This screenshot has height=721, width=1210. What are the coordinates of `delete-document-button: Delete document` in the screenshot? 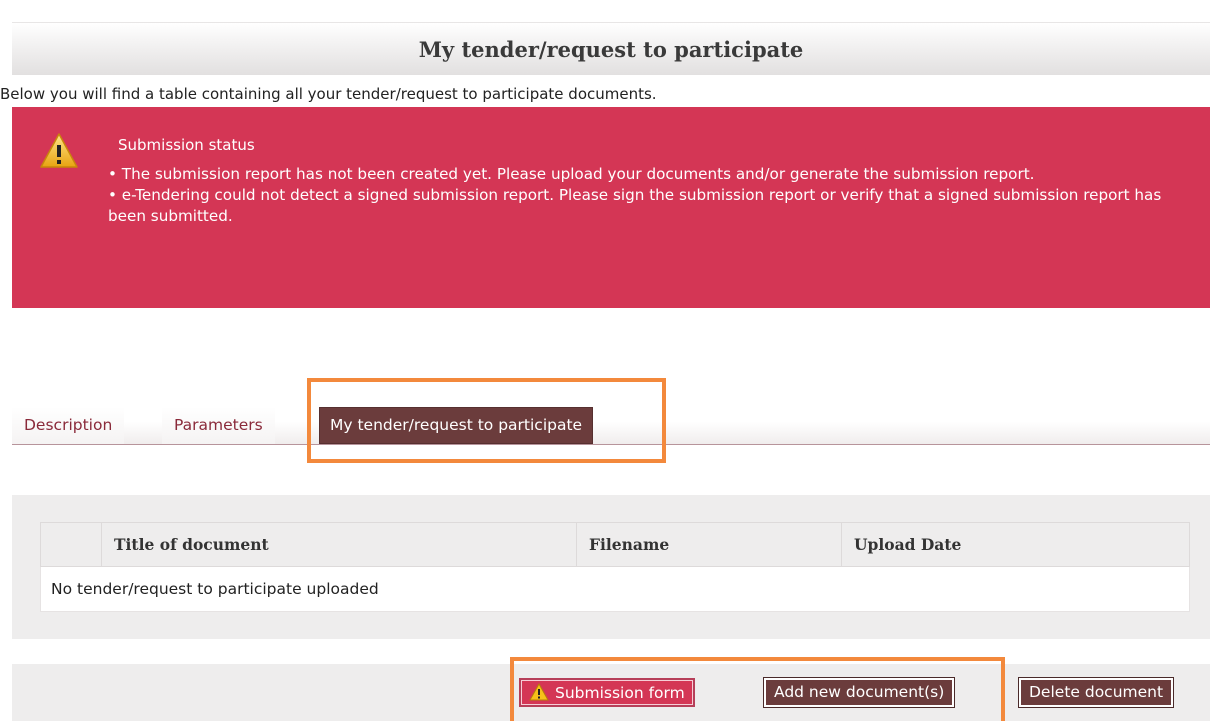 It's located at (1096, 692).